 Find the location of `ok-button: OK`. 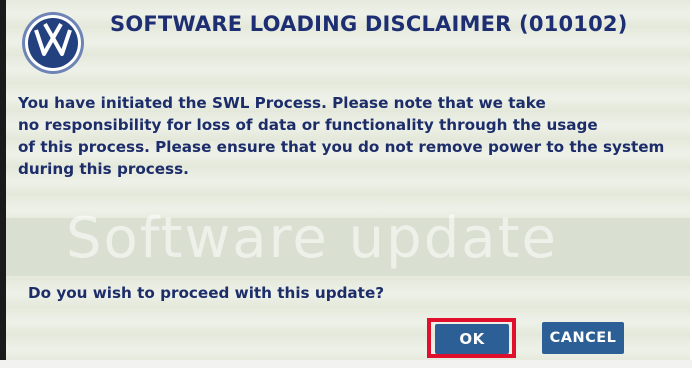

ok-button: OK is located at coordinates (472, 339).